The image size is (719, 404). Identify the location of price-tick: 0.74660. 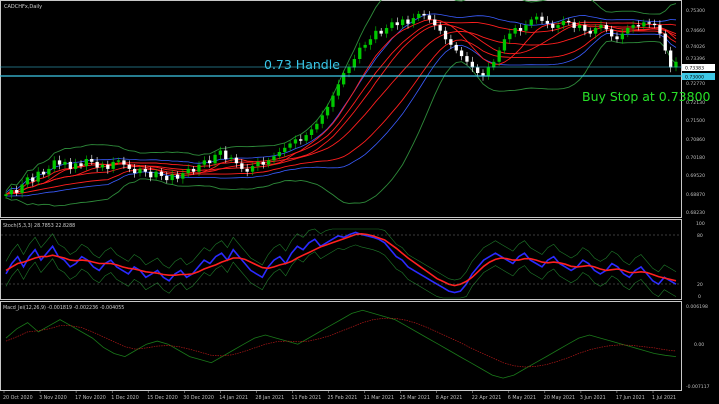
(695, 31).